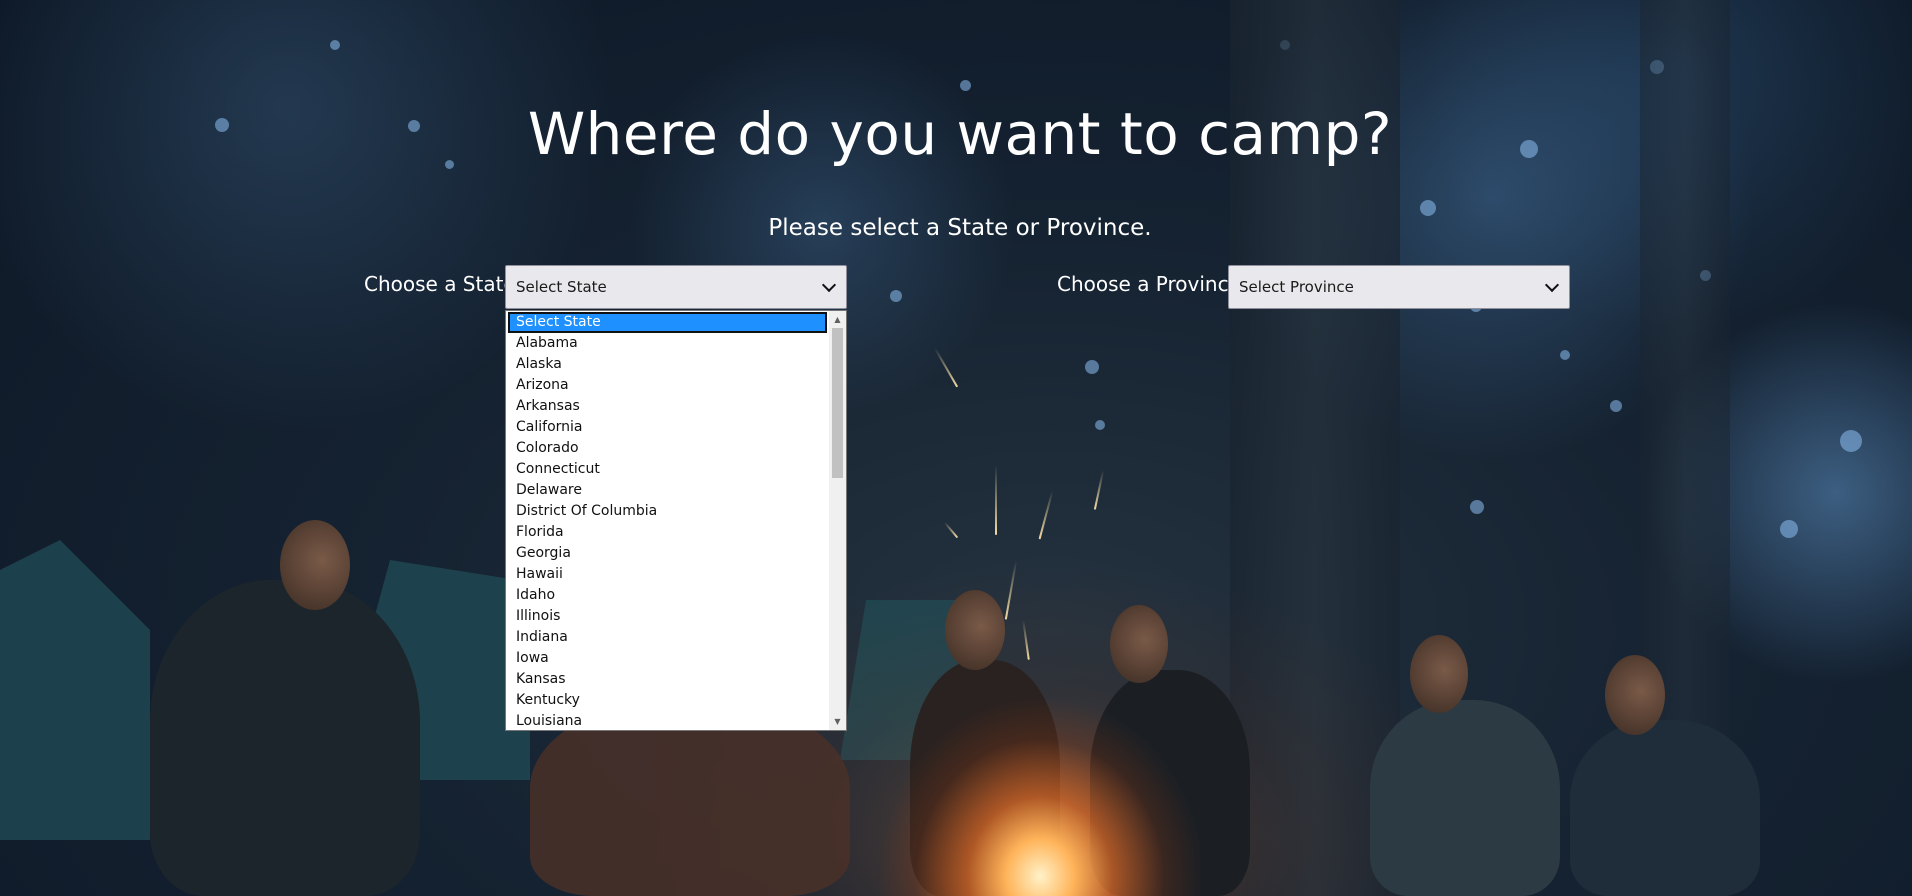  What do you see at coordinates (667, 553) in the screenshot?
I see `dropdown-option: Georgia` at bounding box center [667, 553].